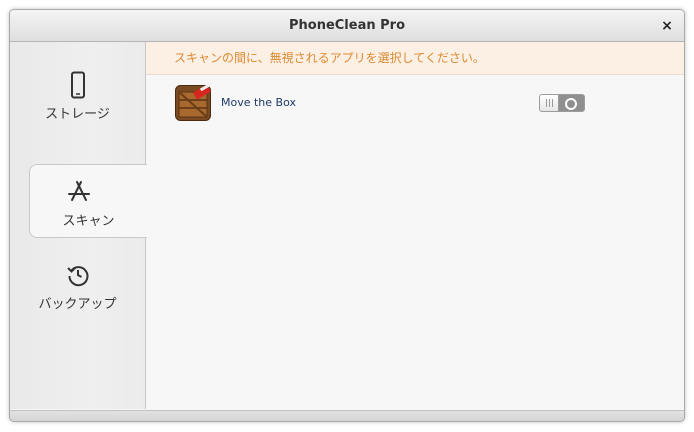  I want to click on toggle-knob, so click(549, 103).